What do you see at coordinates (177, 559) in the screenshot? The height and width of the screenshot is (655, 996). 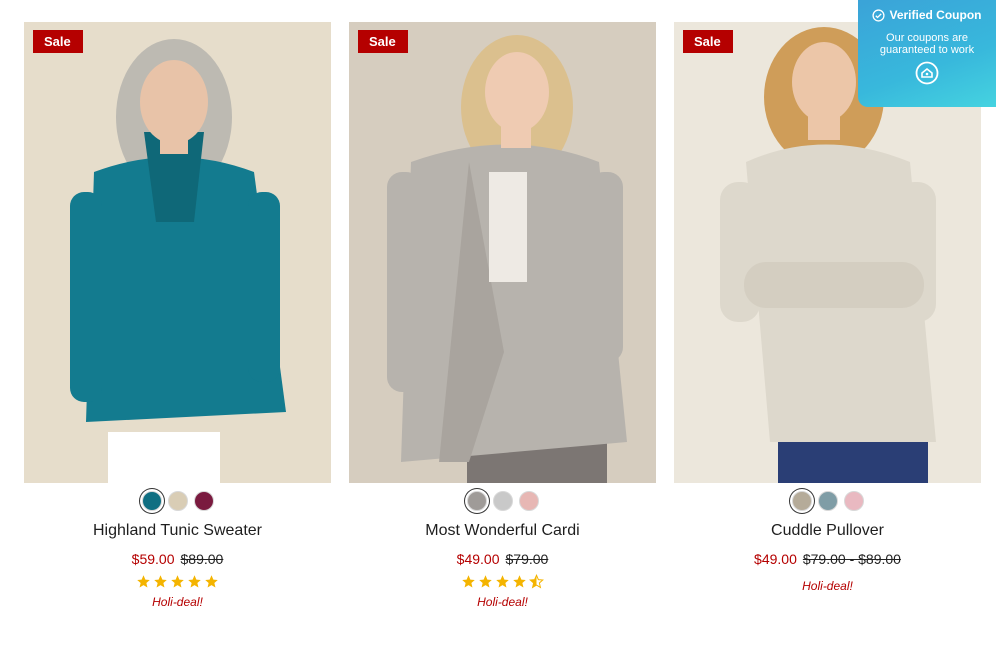 I see `product-prices: $59.00 $89.00` at bounding box center [177, 559].